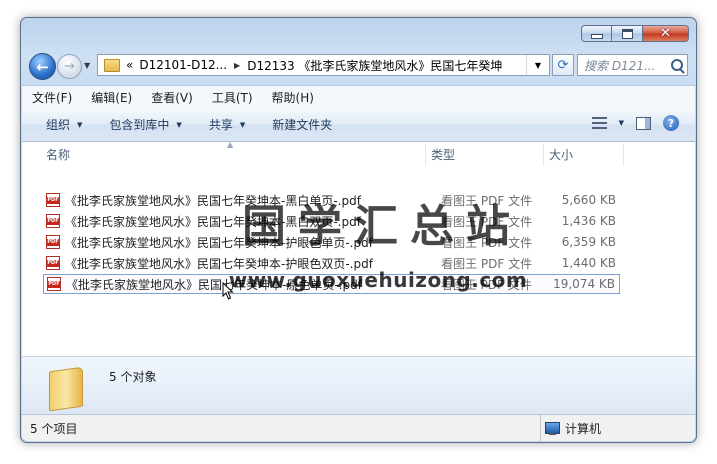 This screenshot has width=717, height=464. I want to click on caption-buttons: ✕, so click(635, 33).